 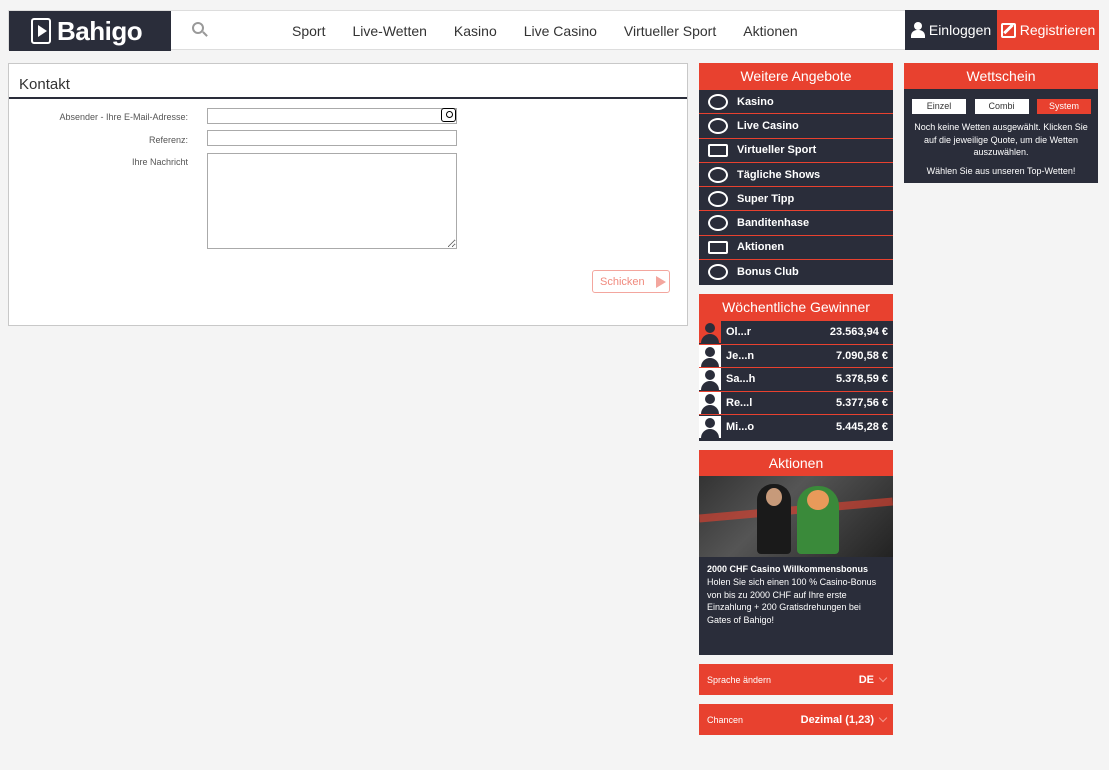 I want to click on top-bets-link: Wählen Sie aus unseren Top-Wetten!, so click(x=1001, y=167).